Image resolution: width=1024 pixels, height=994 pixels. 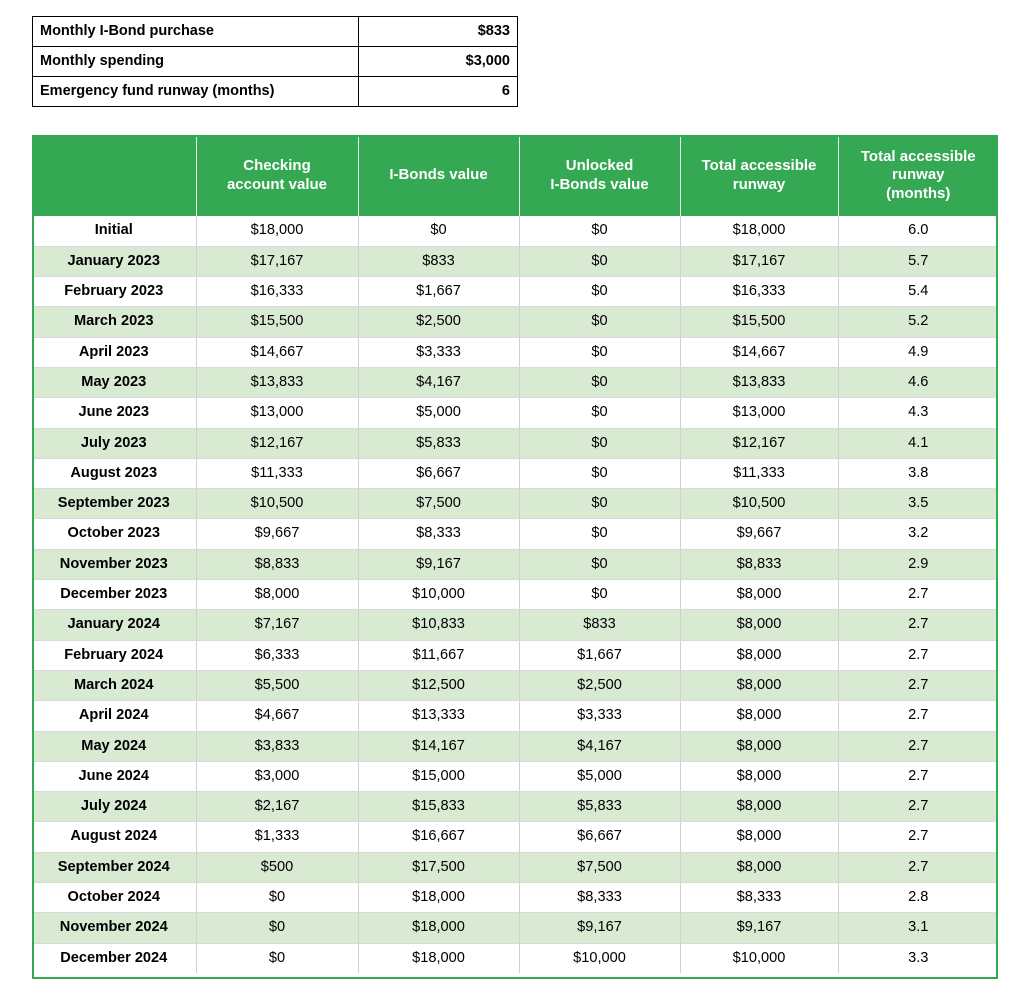 What do you see at coordinates (277, 352) in the screenshot?
I see `checking-value-cell: $14,667` at bounding box center [277, 352].